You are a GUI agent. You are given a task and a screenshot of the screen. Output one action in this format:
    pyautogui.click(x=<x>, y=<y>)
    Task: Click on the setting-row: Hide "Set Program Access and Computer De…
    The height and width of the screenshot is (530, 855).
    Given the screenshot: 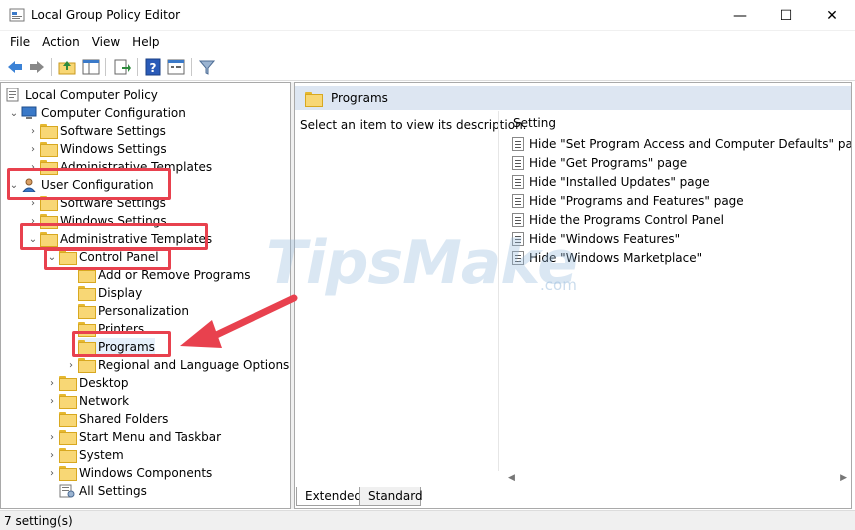 What is the action you would take?
    pyautogui.click(x=682, y=144)
    